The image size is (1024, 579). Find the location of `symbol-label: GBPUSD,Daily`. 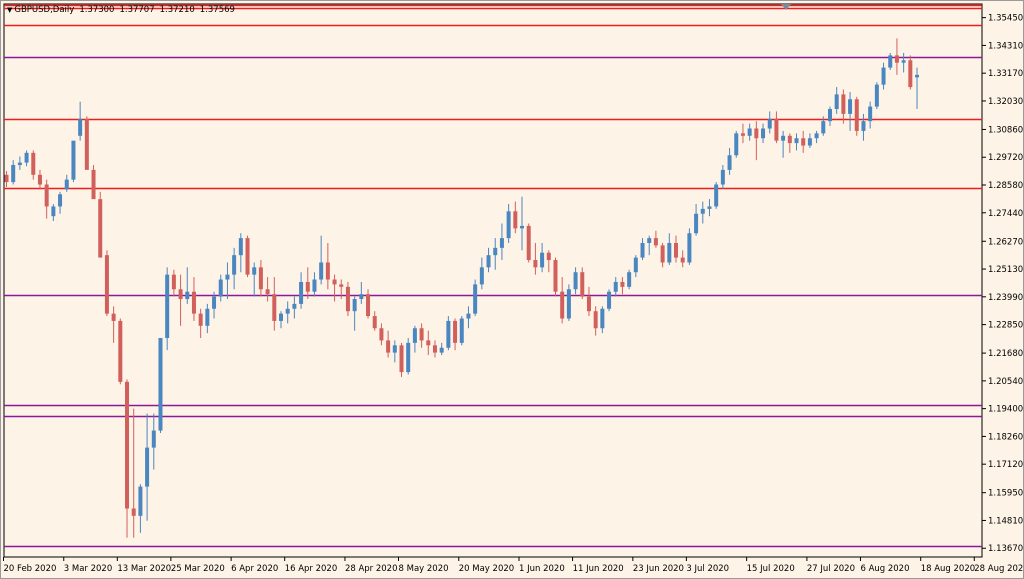

symbol-label: GBPUSD,Daily is located at coordinates (44, 10).